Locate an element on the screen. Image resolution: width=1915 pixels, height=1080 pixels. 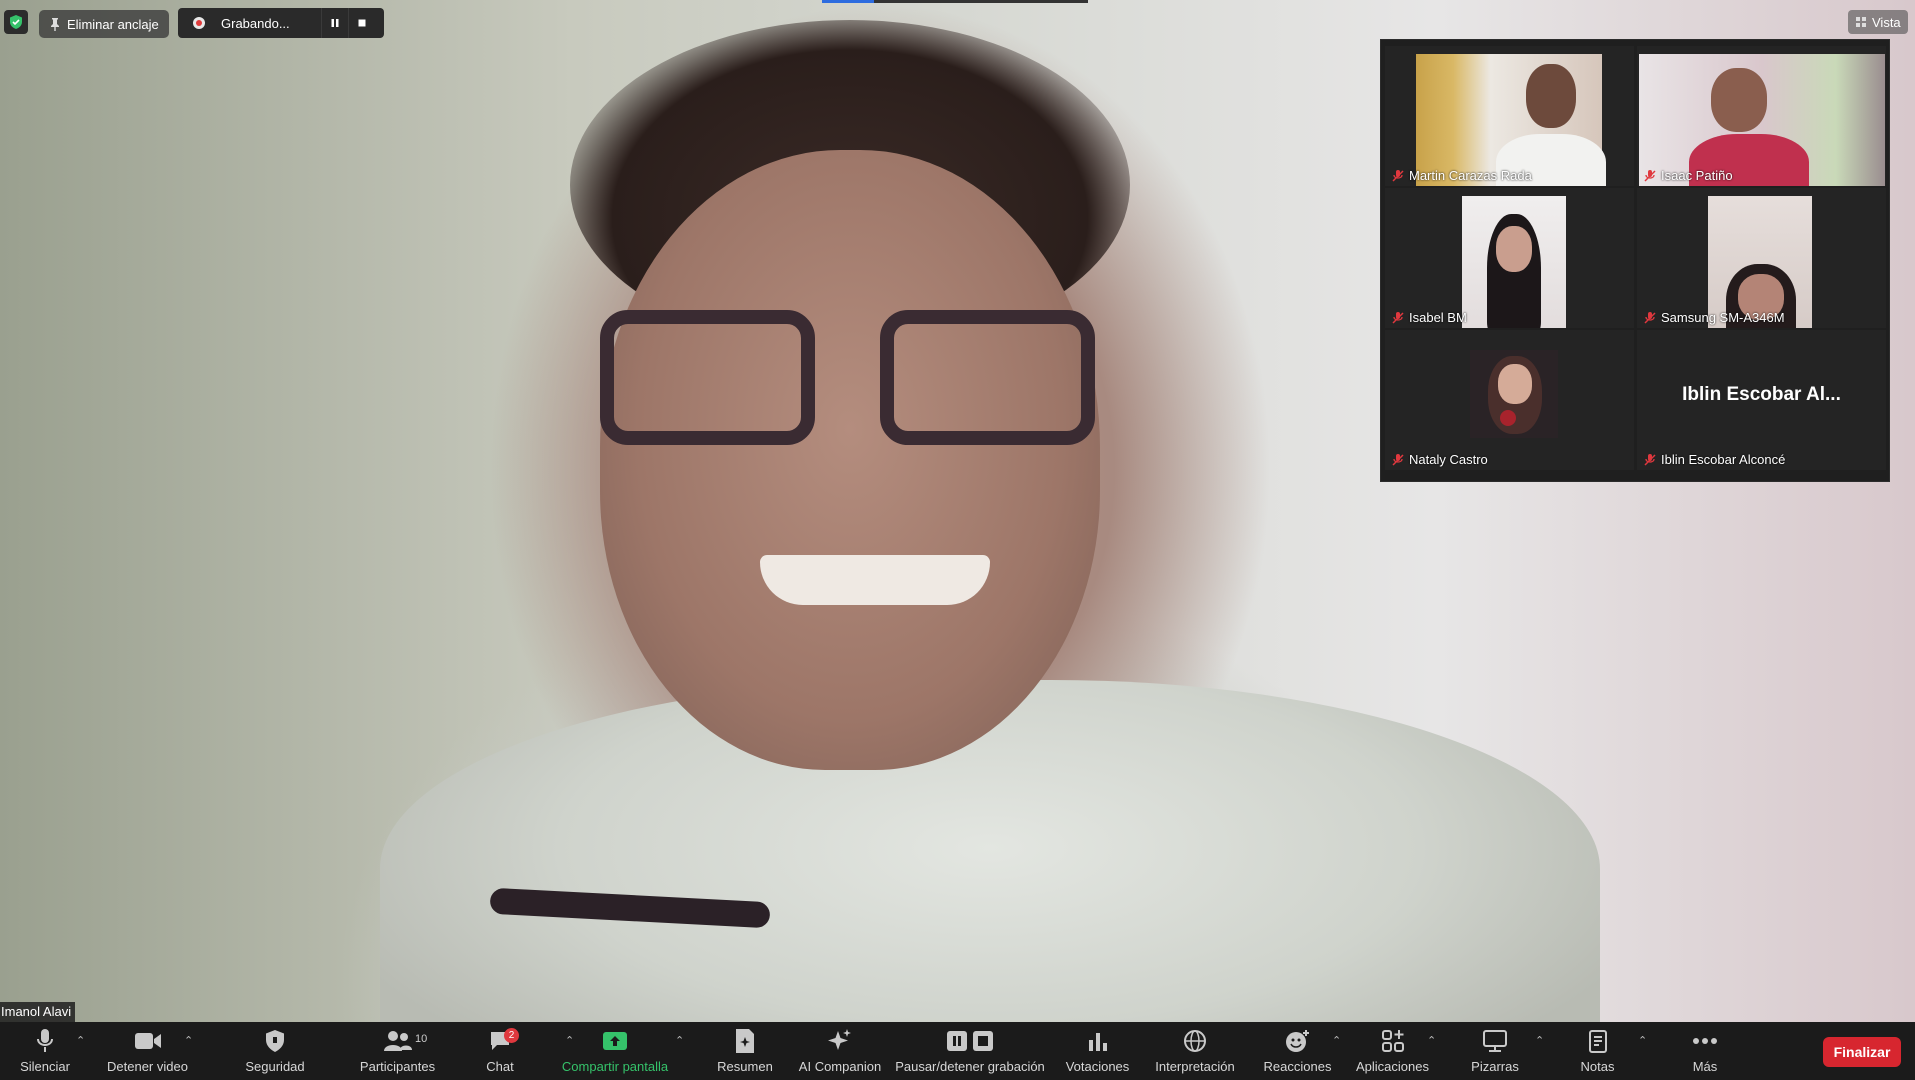
apps-label: Aplicaciones is located at coordinates (1392, 1066).